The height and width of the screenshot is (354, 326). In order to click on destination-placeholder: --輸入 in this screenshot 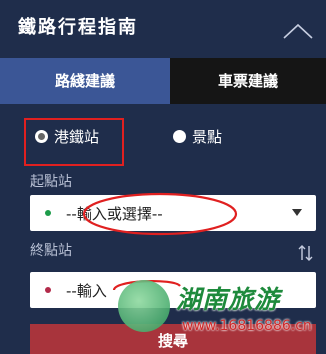, I will do `click(86, 291)`.